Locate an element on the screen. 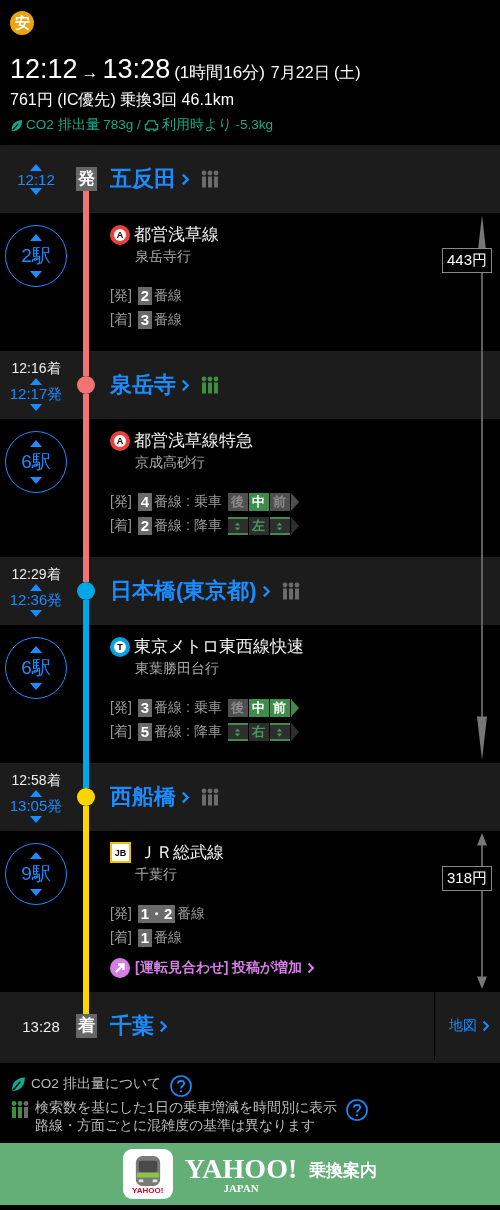 The image size is (500, 1210). arrival-time: 12:58着 is located at coordinates (36, 780).